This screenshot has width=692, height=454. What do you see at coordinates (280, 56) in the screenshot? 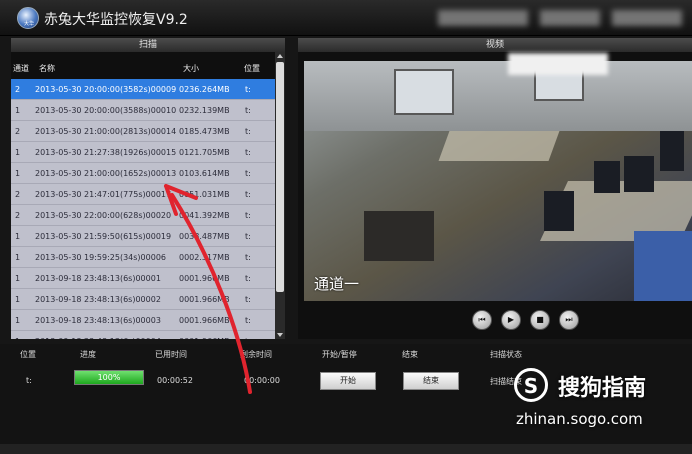
I see `scroll-up-icon` at bounding box center [280, 56].